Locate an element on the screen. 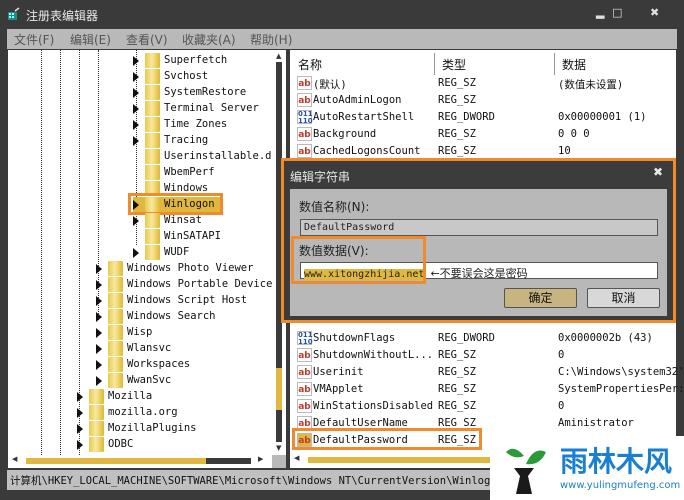 This screenshot has height=500, width=684. cancel-button: 取消 is located at coordinates (623, 298).